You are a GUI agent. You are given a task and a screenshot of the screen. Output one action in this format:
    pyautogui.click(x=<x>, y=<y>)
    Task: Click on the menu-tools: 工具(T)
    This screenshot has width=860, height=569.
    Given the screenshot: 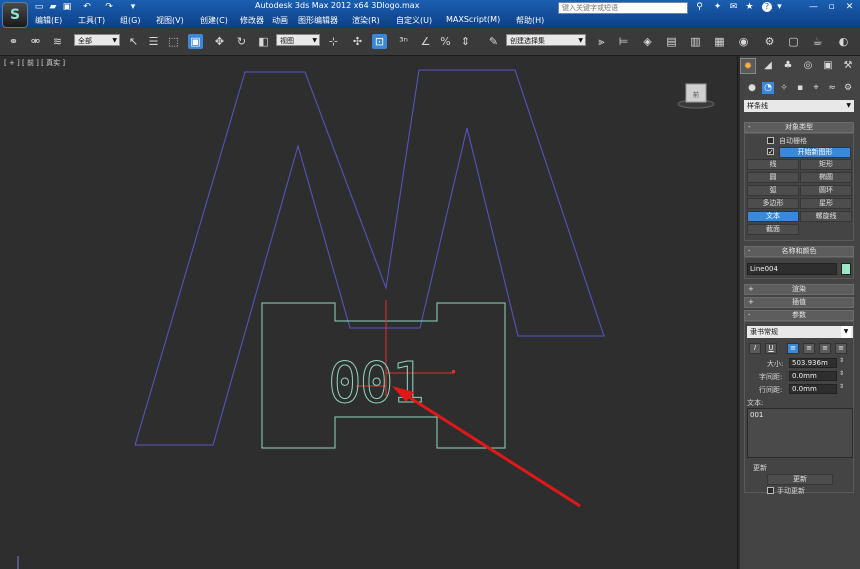 What is the action you would take?
    pyautogui.click(x=91, y=20)
    